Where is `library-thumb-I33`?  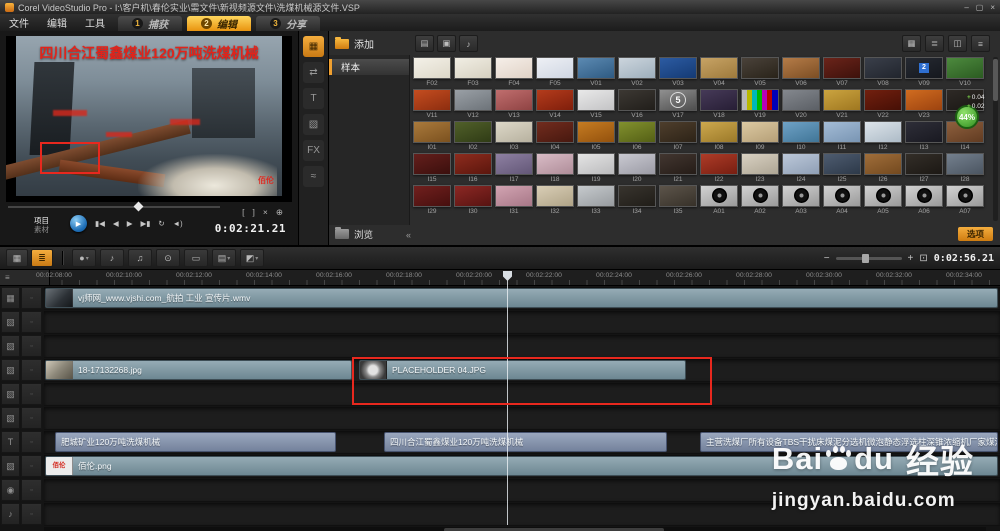
library-thumb-I33 is located at coordinates (596, 196).